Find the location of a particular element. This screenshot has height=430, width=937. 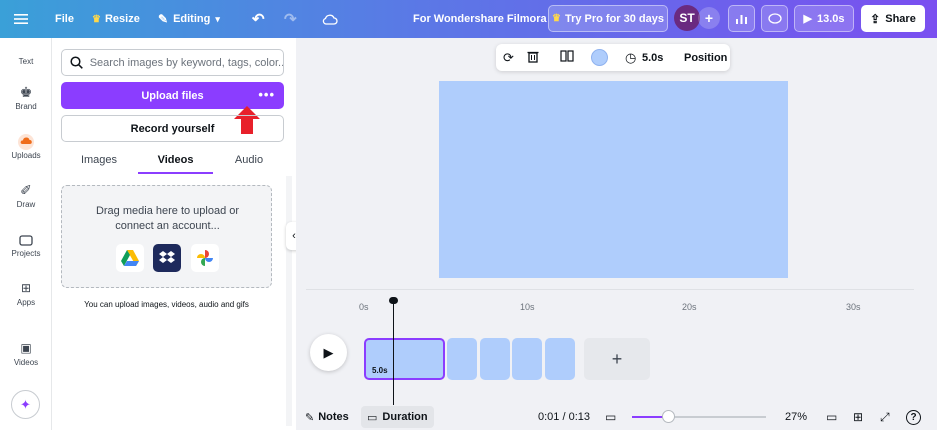

duration-label: 5.0s is located at coordinates (652, 58).